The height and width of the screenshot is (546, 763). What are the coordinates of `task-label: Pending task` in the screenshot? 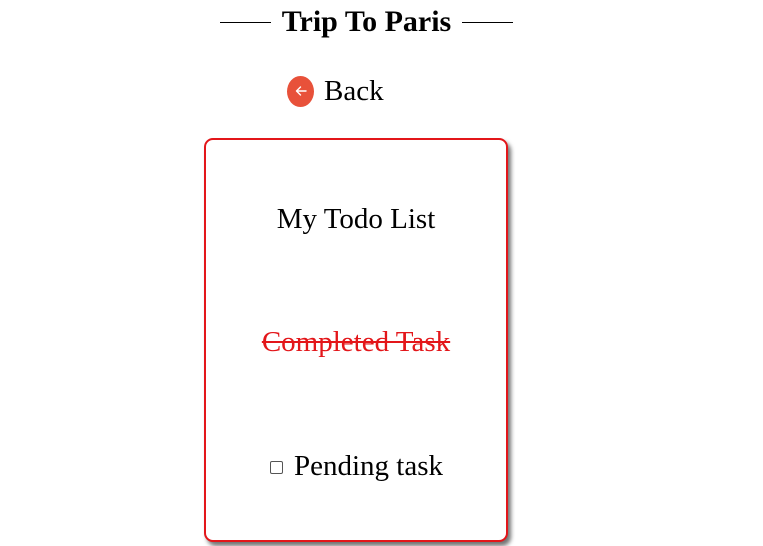 It's located at (368, 466).